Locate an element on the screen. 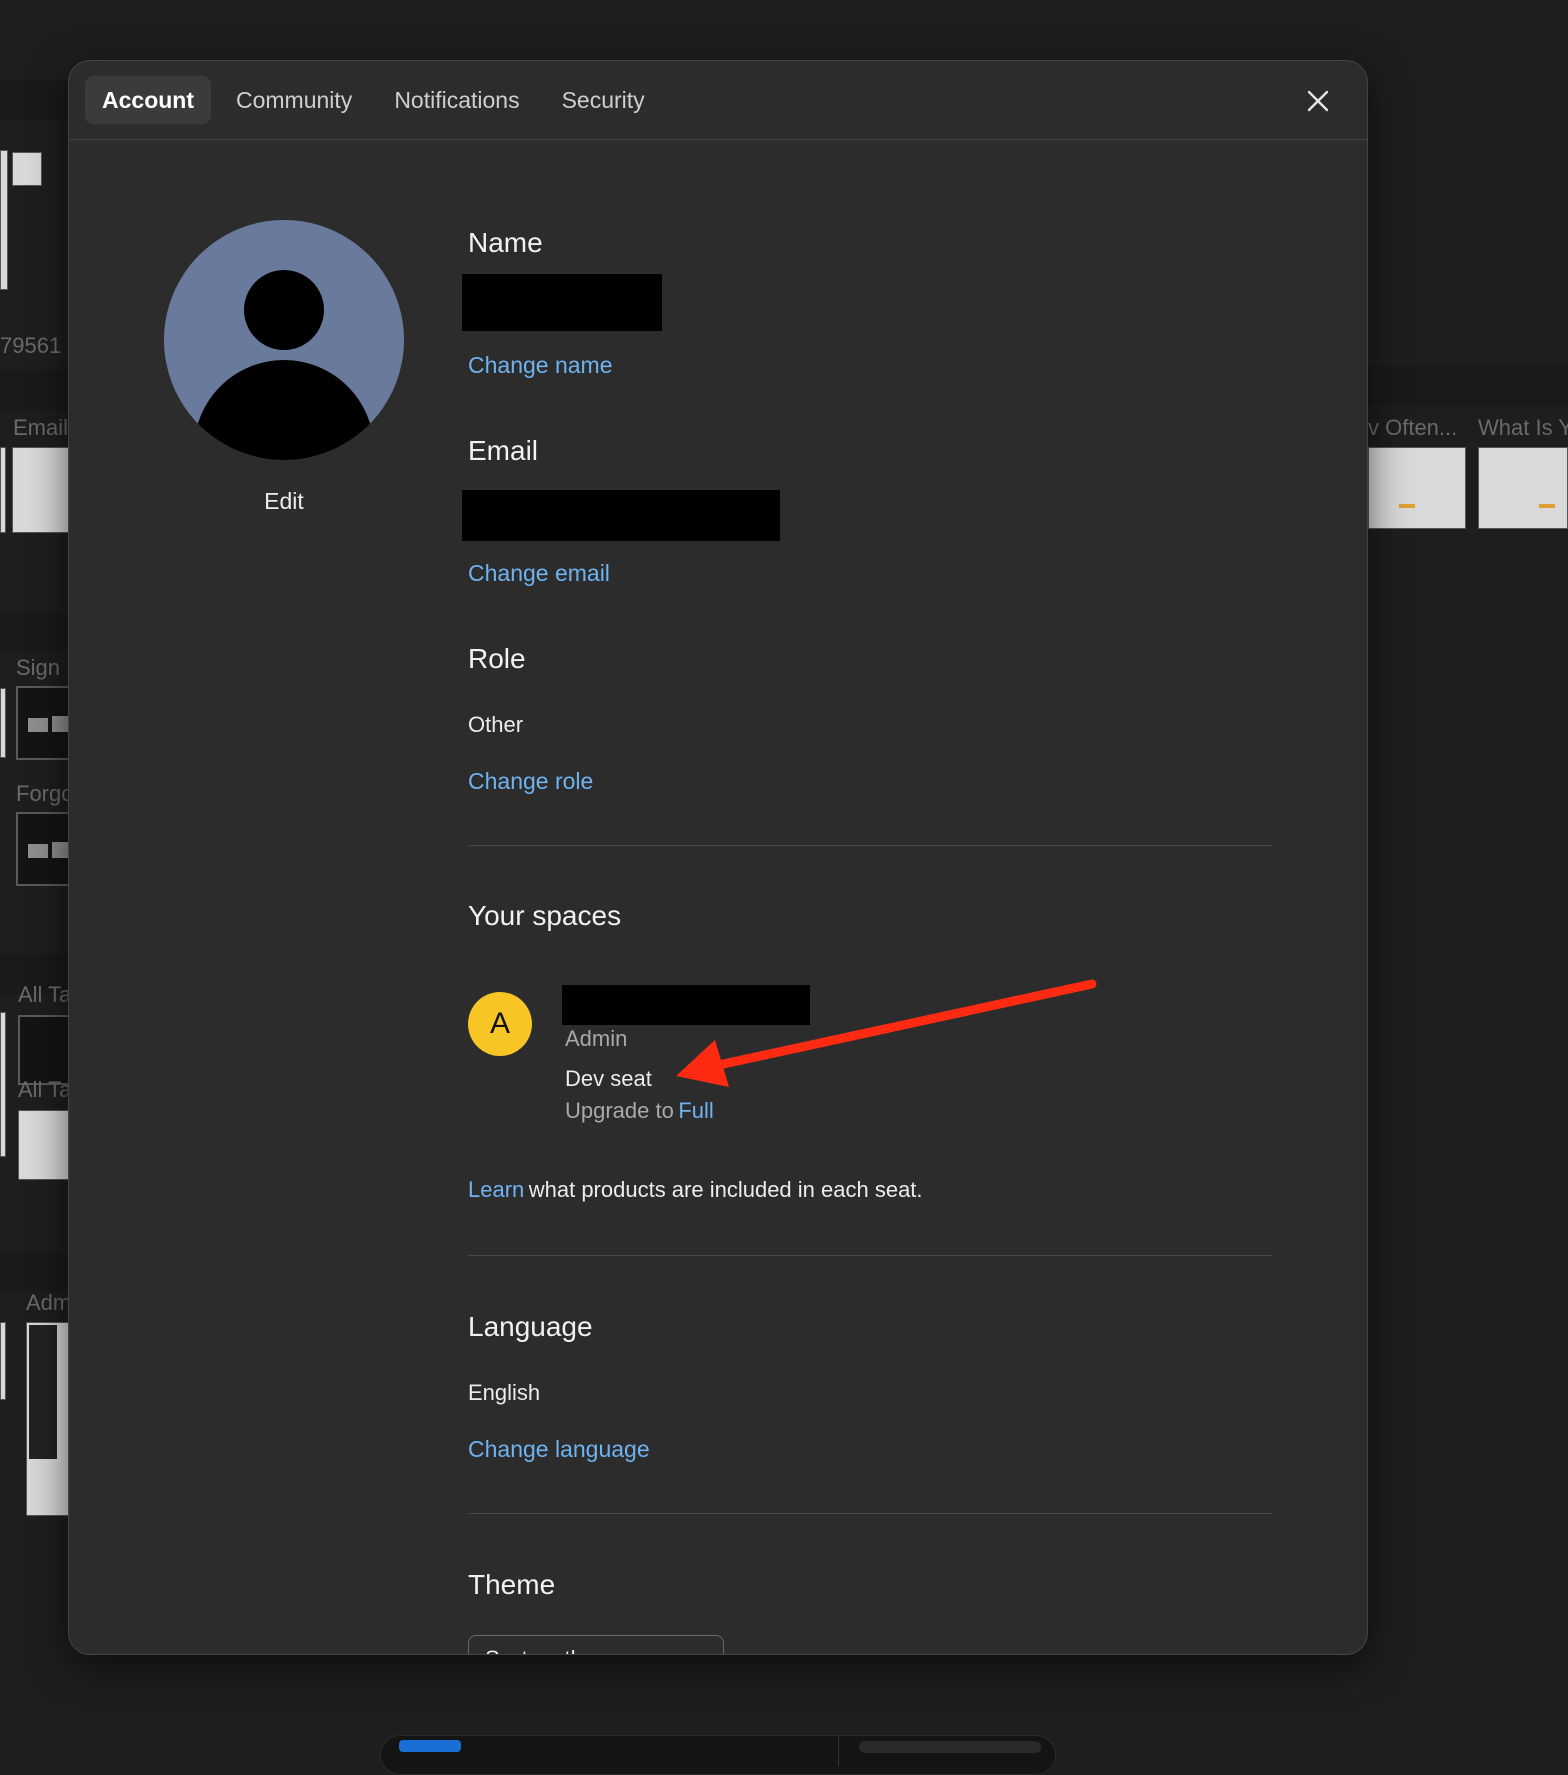 The width and height of the screenshot is (1568, 1775). avatar-head is located at coordinates (284, 310).